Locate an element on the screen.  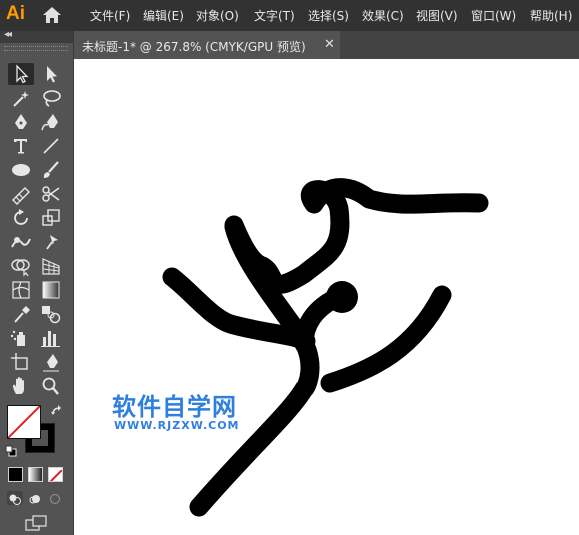
menu-window: 窗口(W) is located at coordinates (493, 15).